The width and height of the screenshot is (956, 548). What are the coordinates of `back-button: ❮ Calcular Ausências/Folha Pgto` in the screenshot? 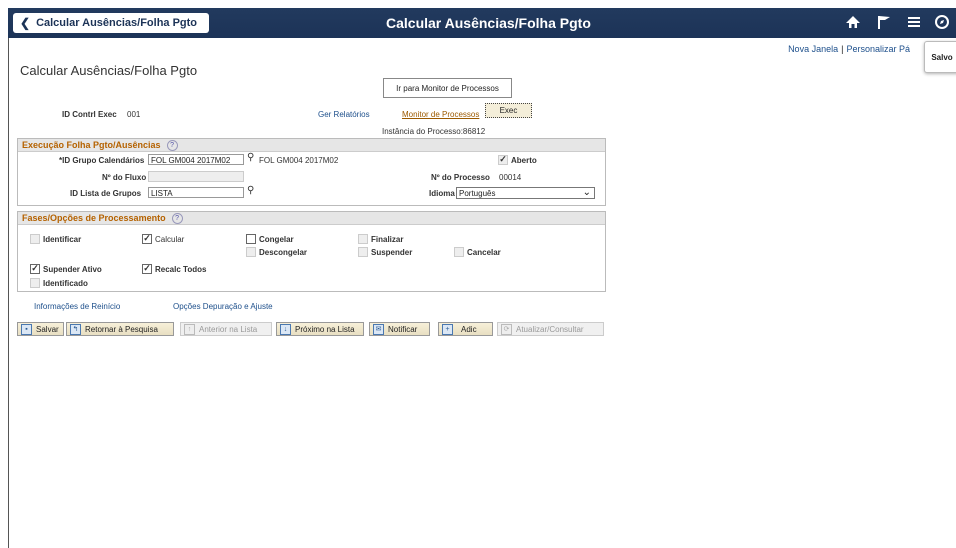 It's located at (111, 23).